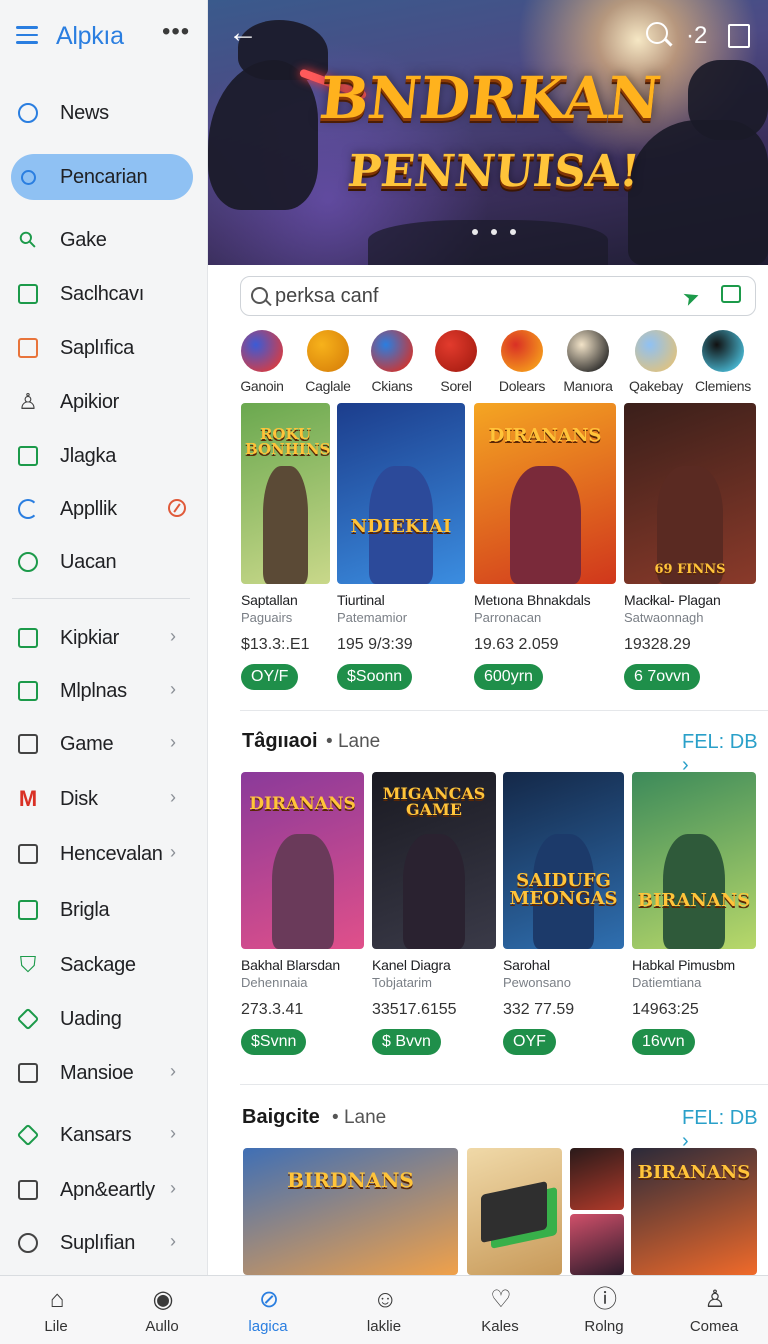 Image resolution: width=768 pixels, height=1344 pixels. What do you see at coordinates (28, 401) in the screenshot?
I see `user-icon: ♙` at bounding box center [28, 401].